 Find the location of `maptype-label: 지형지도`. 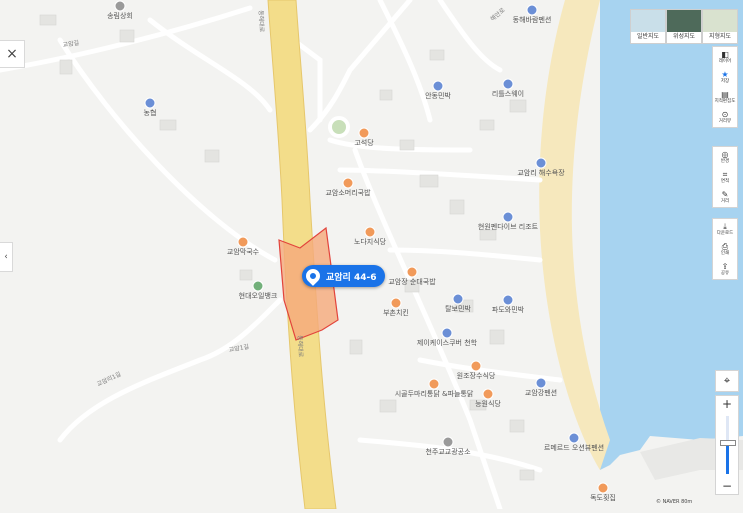

maptype-label: 지형지도 is located at coordinates (720, 36).